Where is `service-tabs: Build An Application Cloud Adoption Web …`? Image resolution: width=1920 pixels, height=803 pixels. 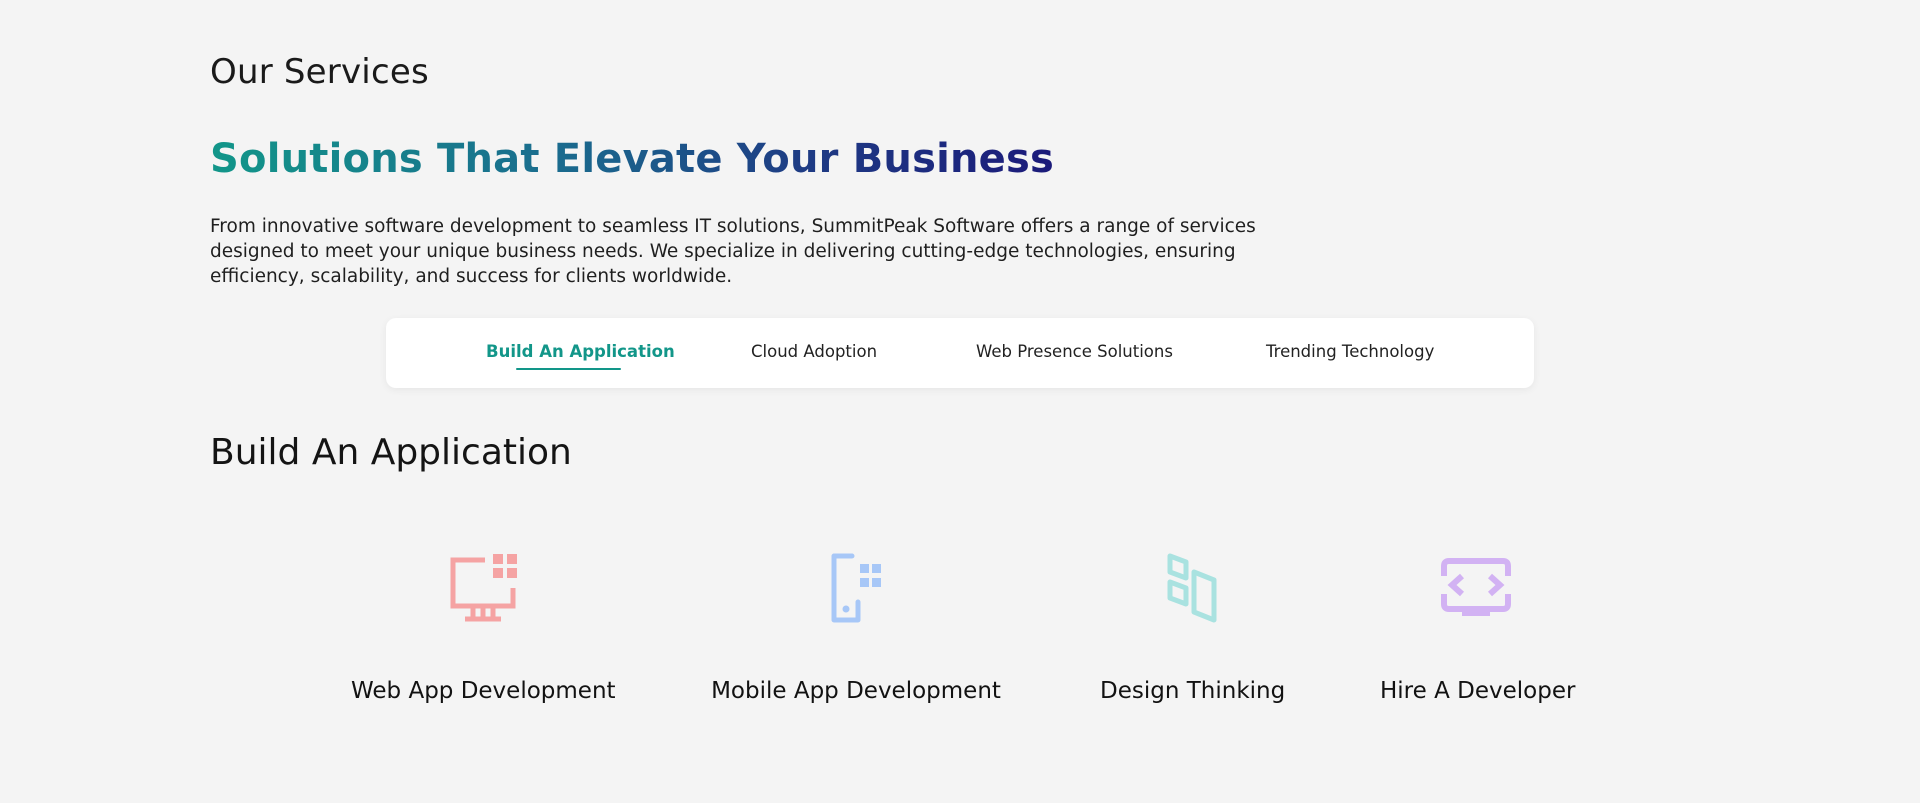 service-tabs: Build An Application Cloud Adoption Web … is located at coordinates (960, 353).